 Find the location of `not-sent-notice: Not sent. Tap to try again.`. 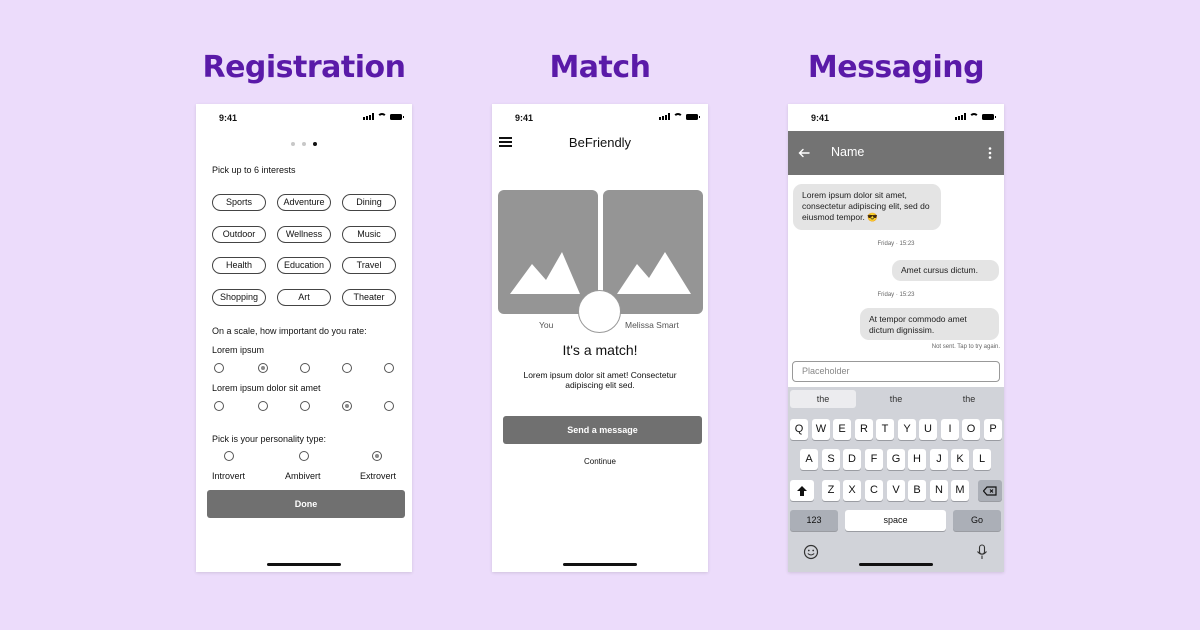

not-sent-notice: Not sent. Tap to try again. is located at coordinates (966, 347).